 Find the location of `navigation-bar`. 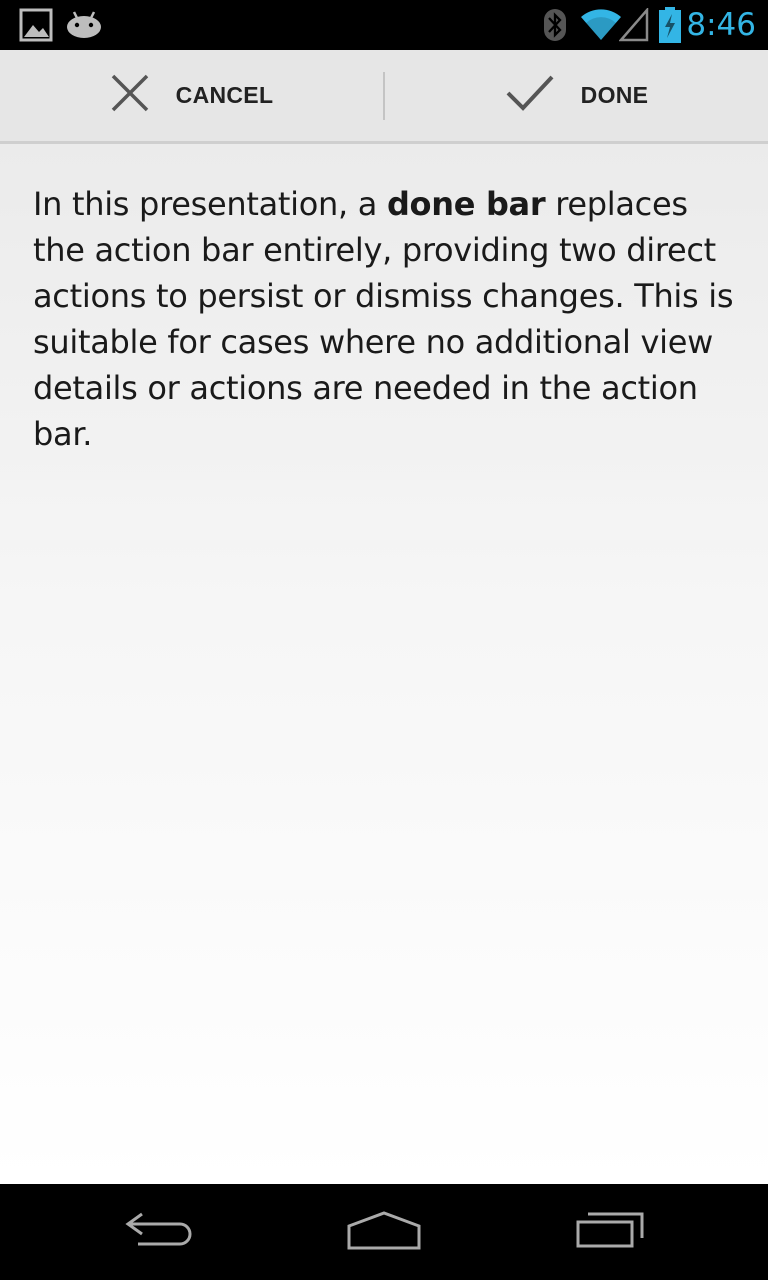

navigation-bar is located at coordinates (384, 1232).